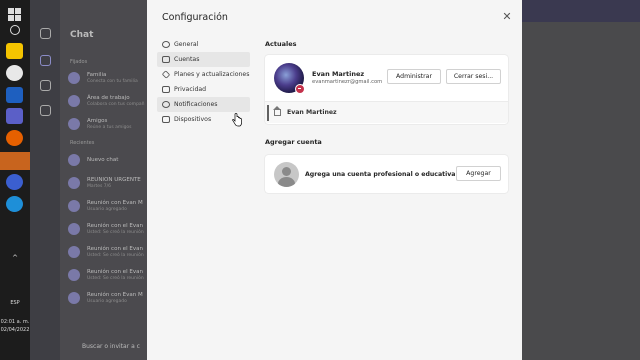 The image size is (640, 360). What do you see at coordinates (14, 138) in the screenshot?
I see `firefox-icon` at bounding box center [14, 138].